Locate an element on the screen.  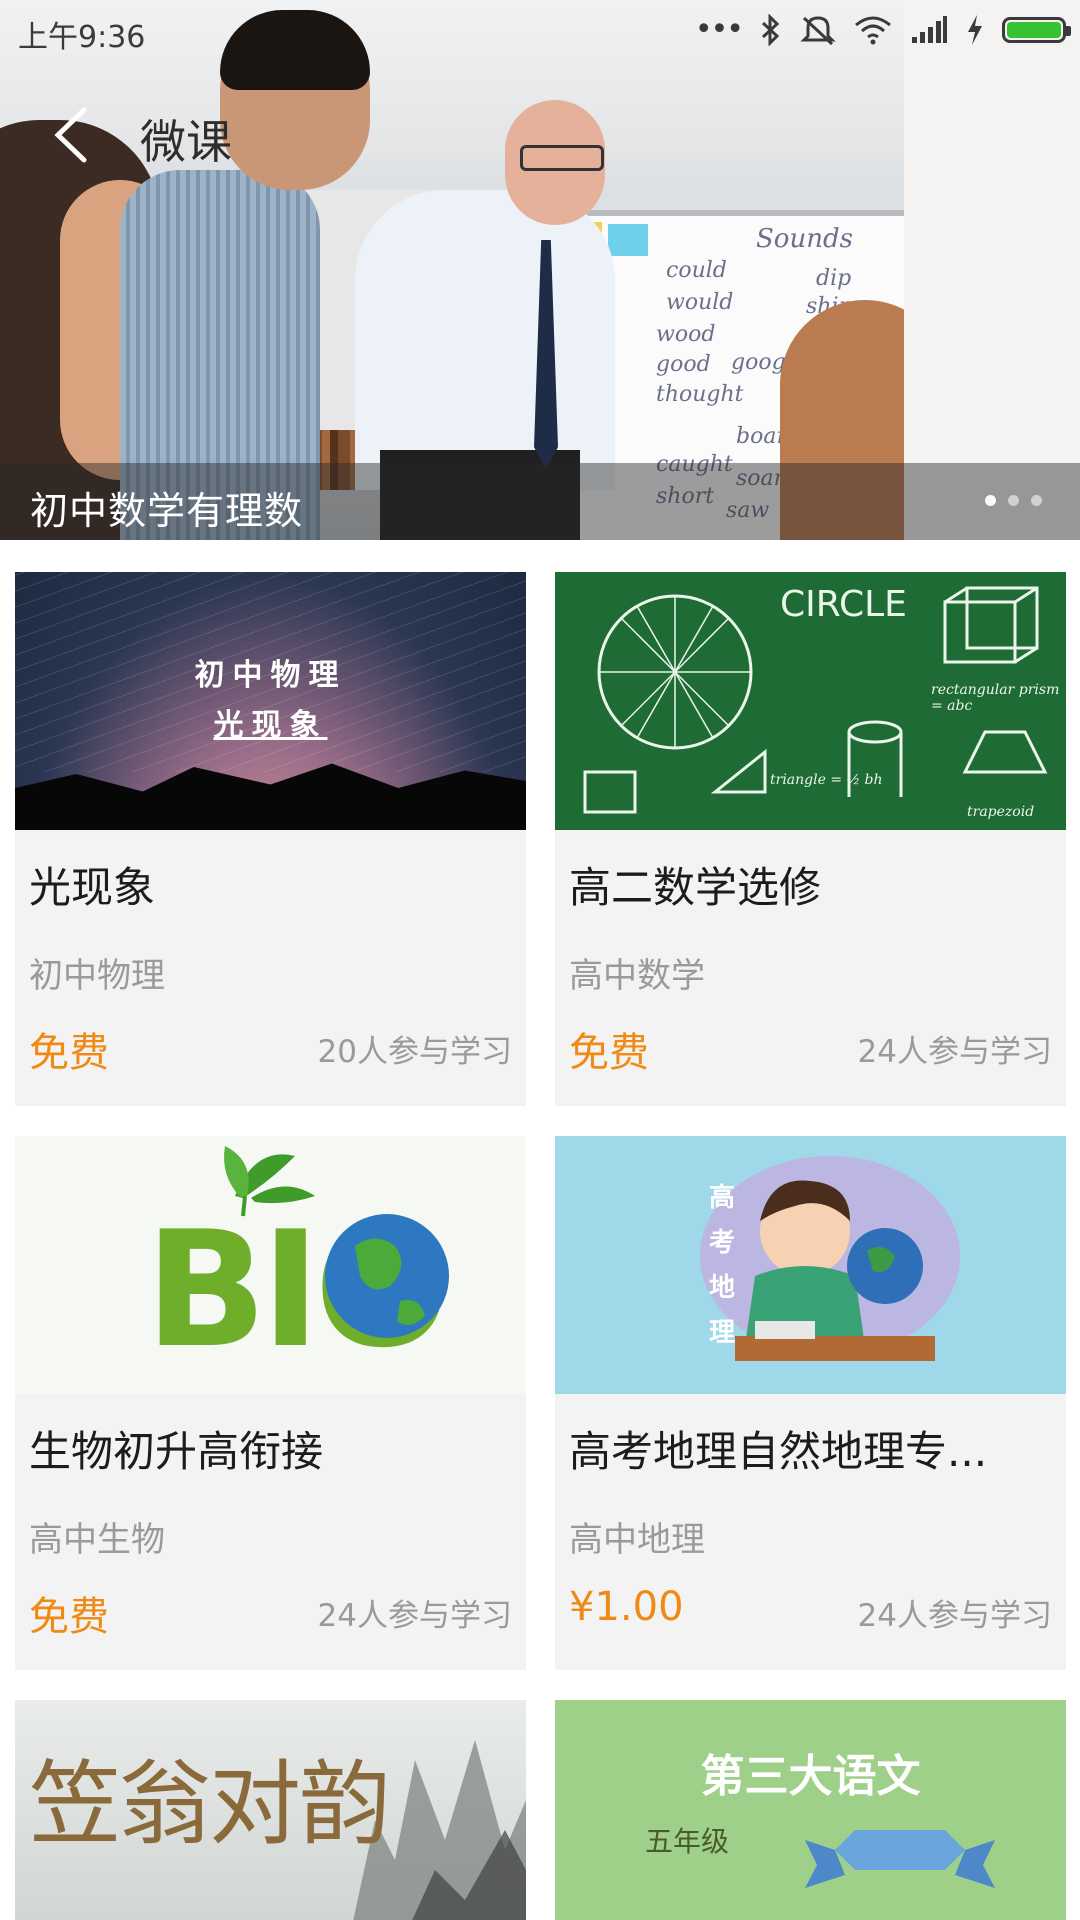
course-participants: 20人参与学习 is located at coordinates (414, 1052).